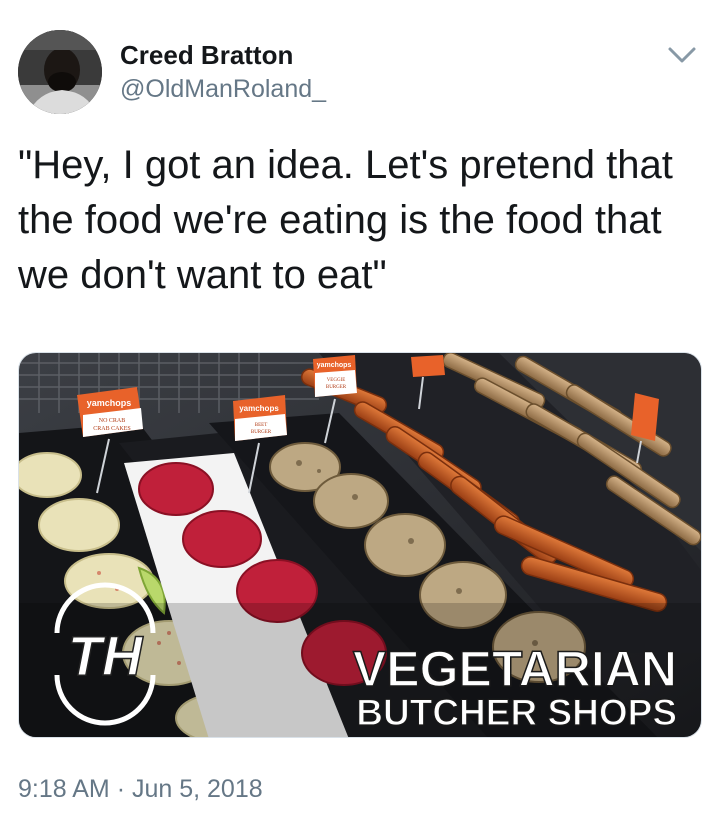 The image size is (720, 835). What do you see at coordinates (515, 669) in the screenshot?
I see `media-headline-line1: VEGETARIAN` at bounding box center [515, 669].